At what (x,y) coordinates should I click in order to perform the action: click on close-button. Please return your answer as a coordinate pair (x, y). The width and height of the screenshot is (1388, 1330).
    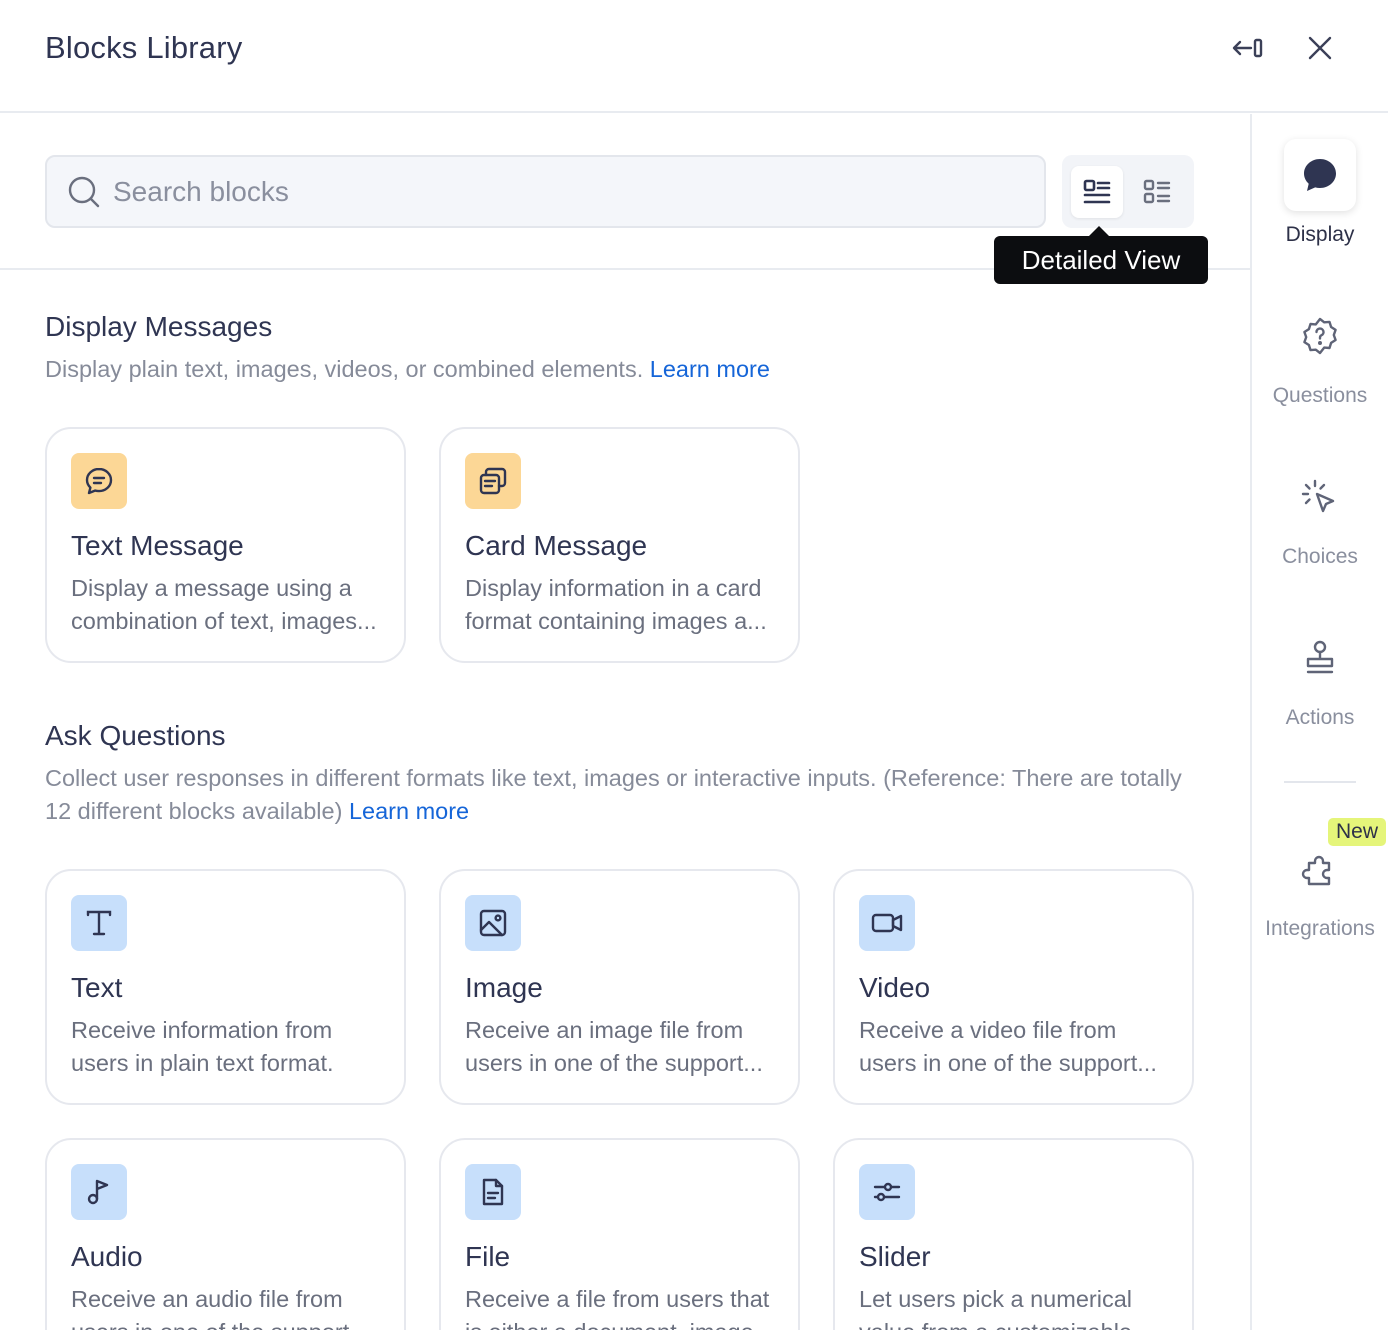
    Looking at the image, I should click on (1320, 48).